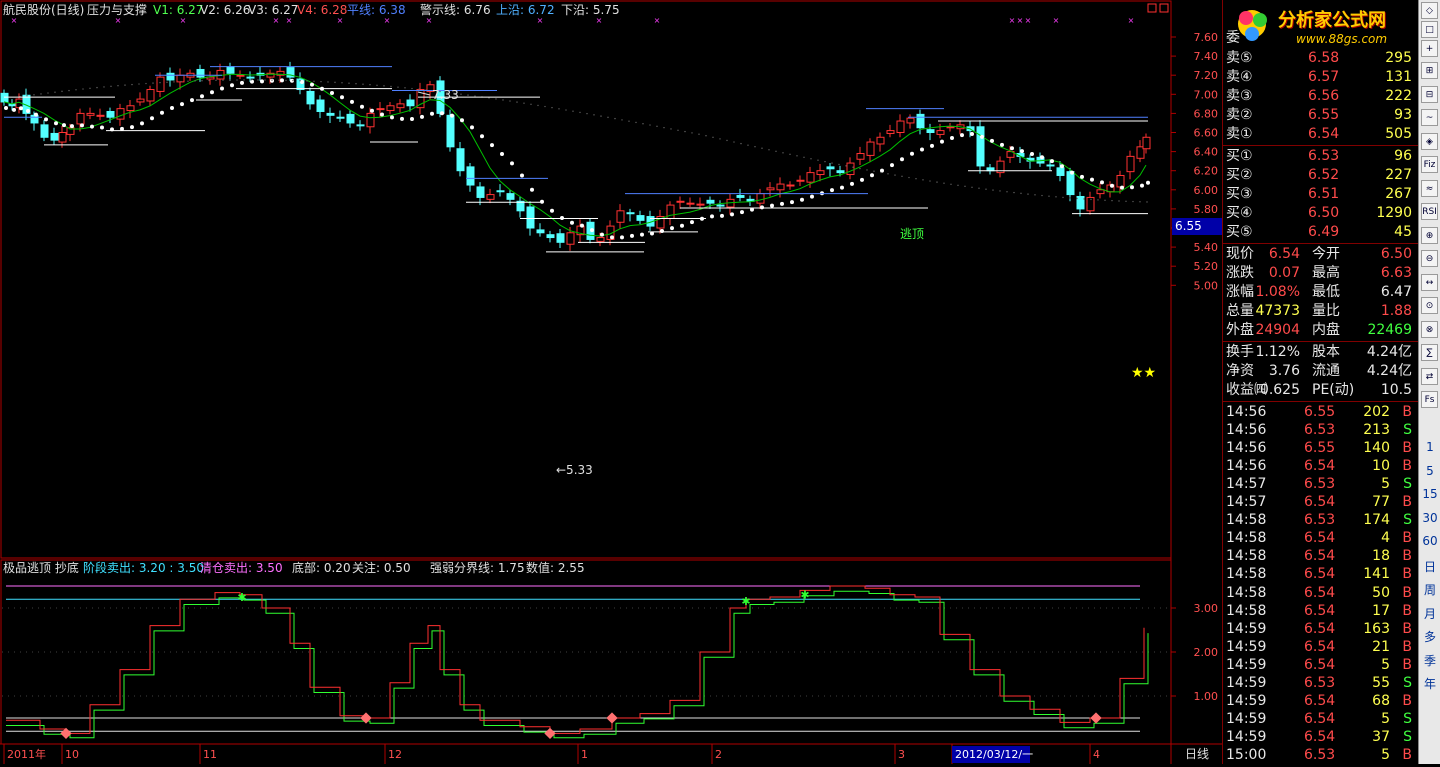 Image resolution: width=1440 pixels, height=767 pixels. Describe the element at coordinates (1429, 258) in the screenshot. I see `toolbar-tool-icon: ⊖` at that location.